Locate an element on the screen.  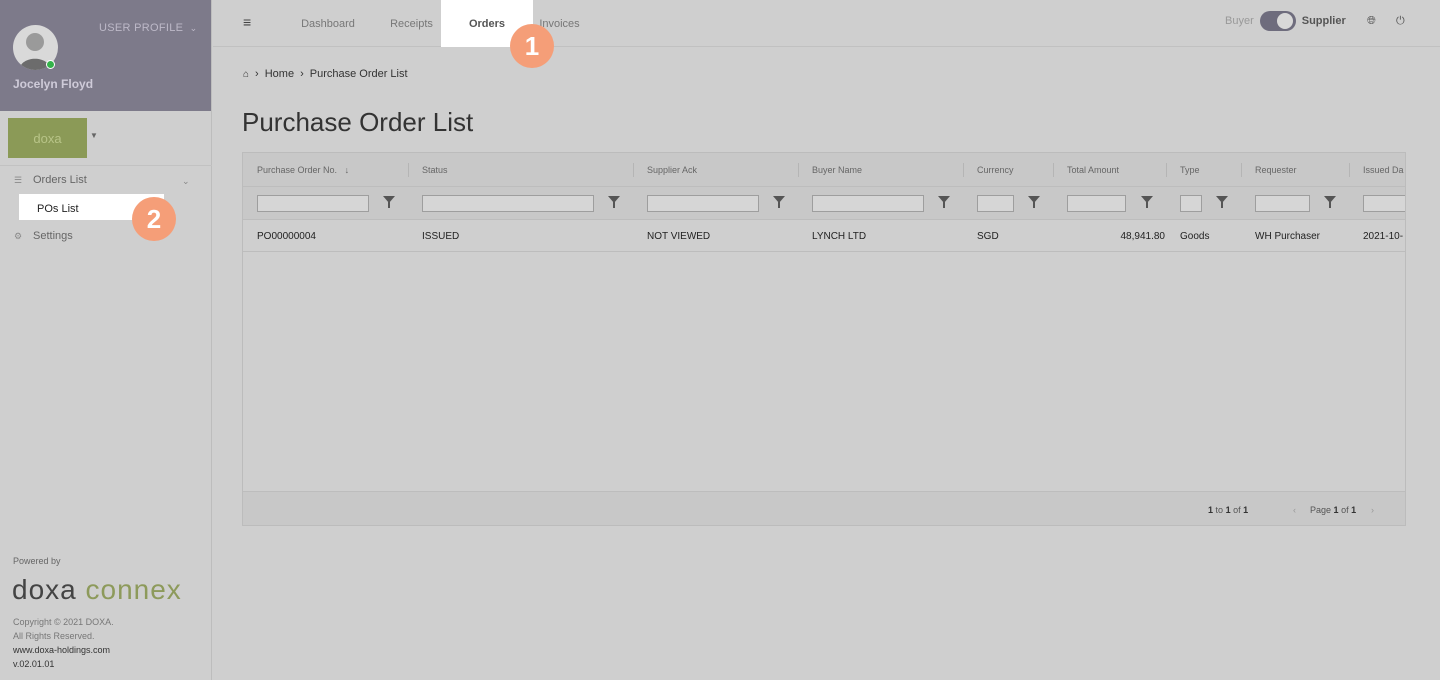
cell-issued-date: 2021-10- is located at coordinates (1383, 236).